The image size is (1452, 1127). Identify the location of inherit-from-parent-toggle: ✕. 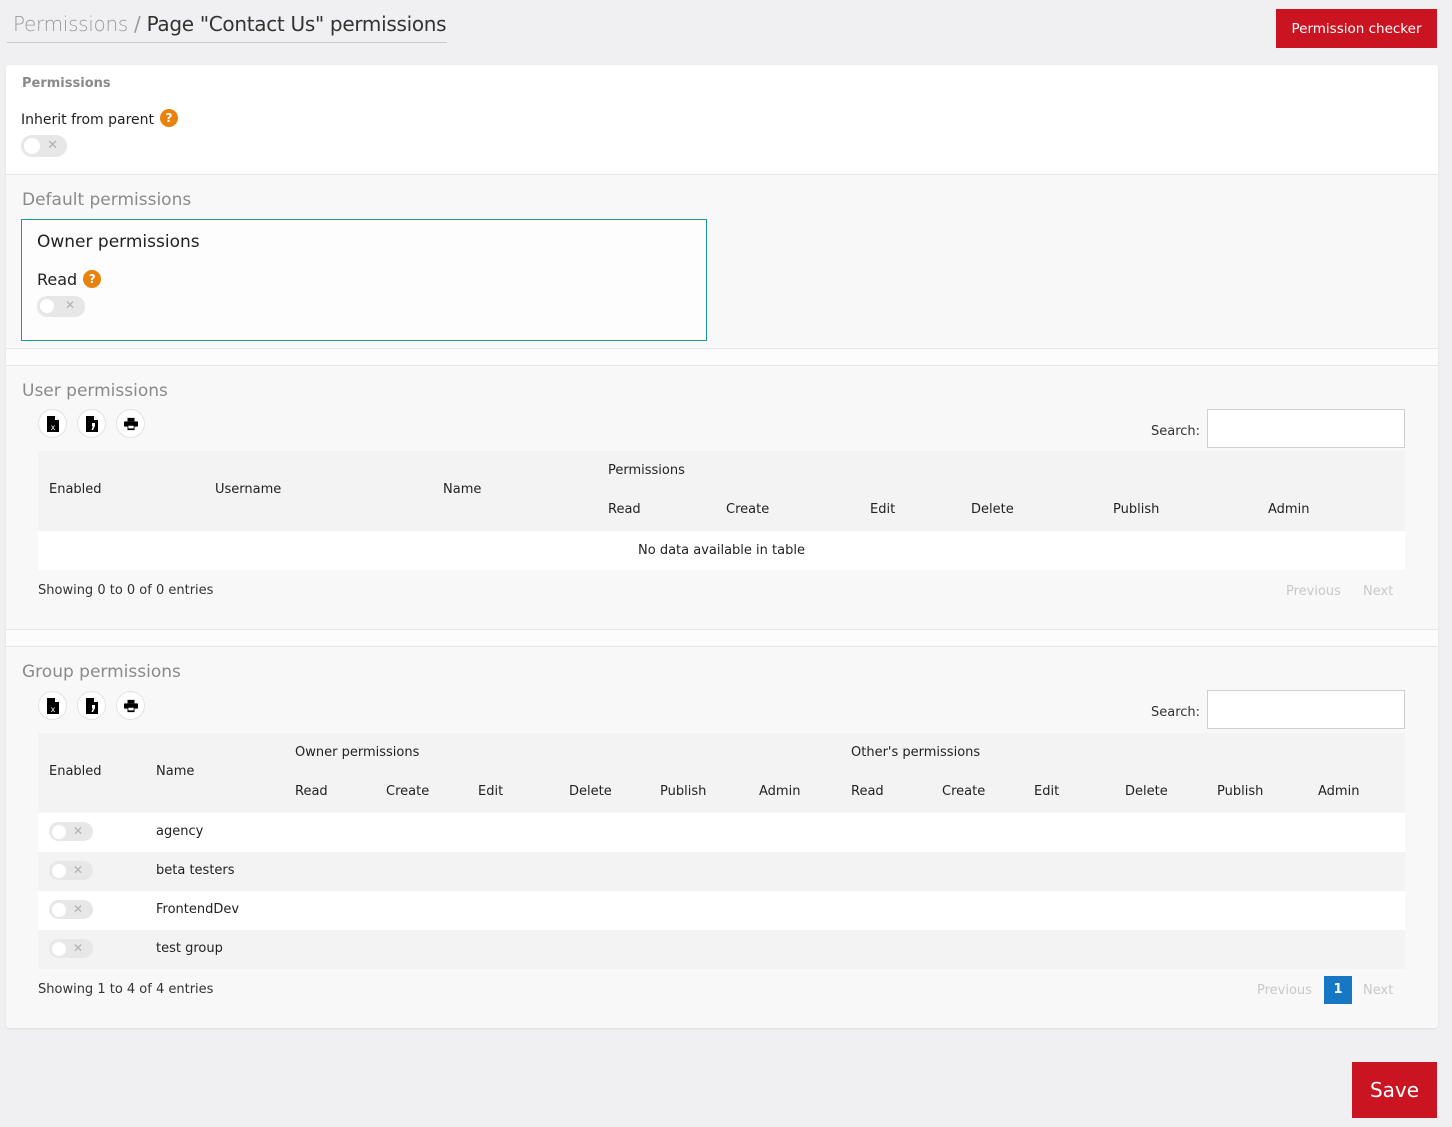
(44, 146).